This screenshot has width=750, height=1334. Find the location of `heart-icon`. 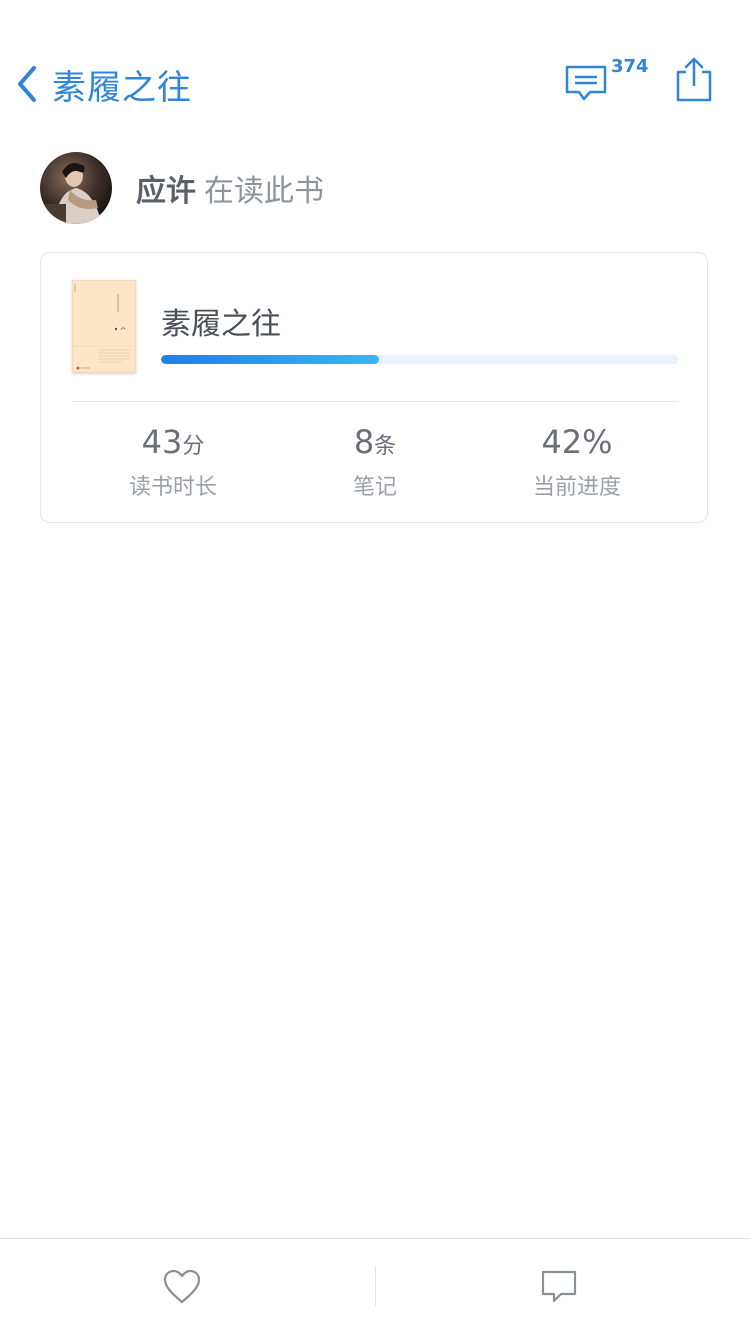

heart-icon is located at coordinates (182, 1286).